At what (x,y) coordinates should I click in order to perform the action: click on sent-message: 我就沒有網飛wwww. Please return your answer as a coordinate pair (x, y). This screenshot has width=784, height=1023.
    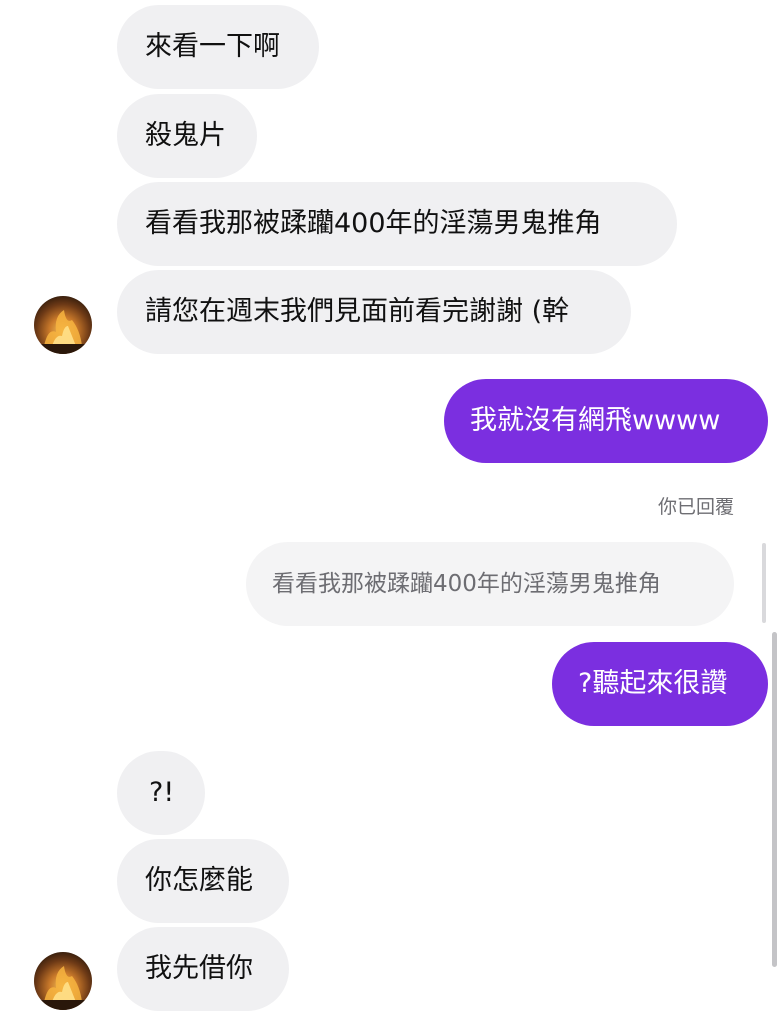
    Looking at the image, I should click on (606, 421).